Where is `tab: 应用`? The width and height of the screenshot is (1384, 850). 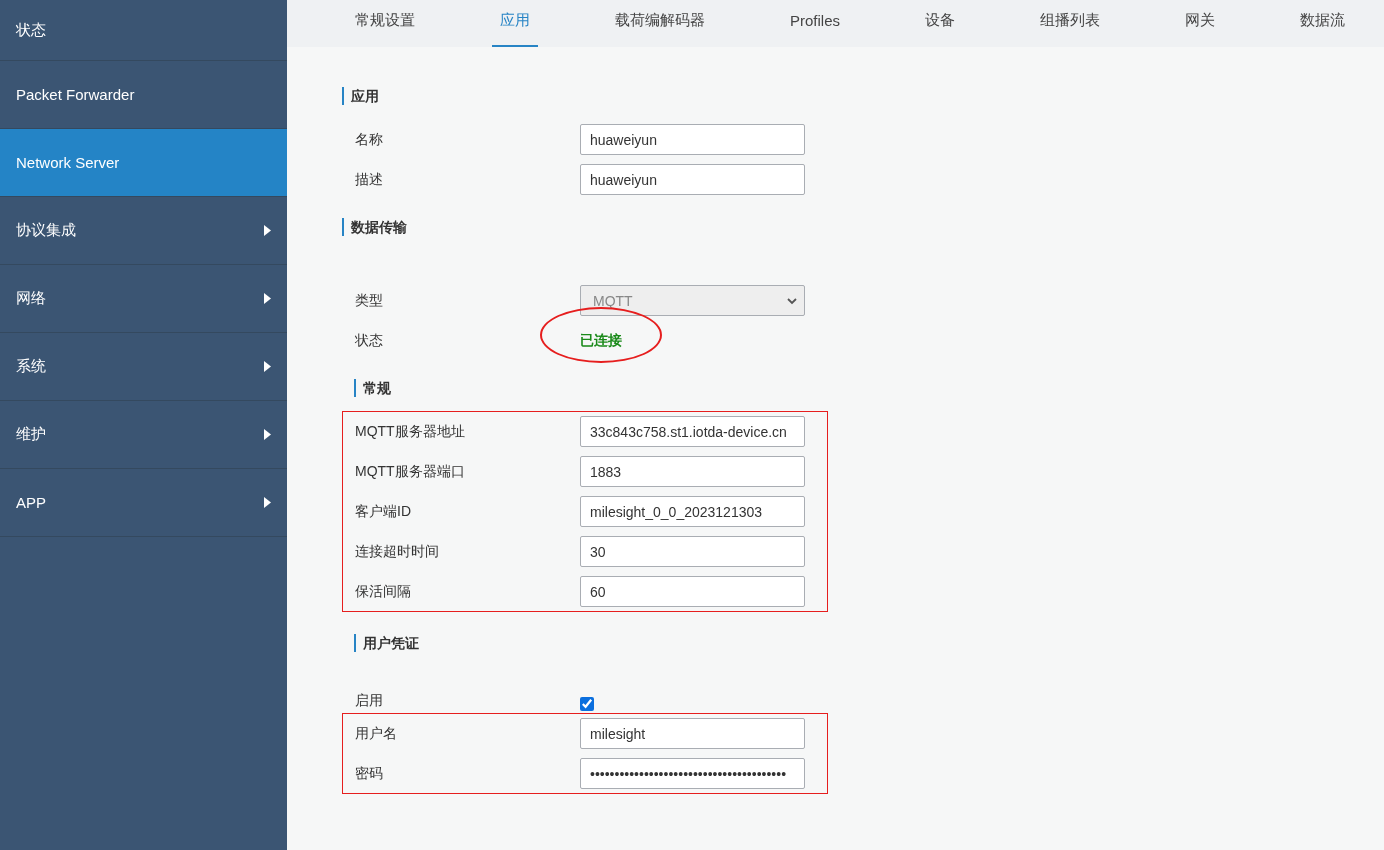
tab: 应用 is located at coordinates (515, 23).